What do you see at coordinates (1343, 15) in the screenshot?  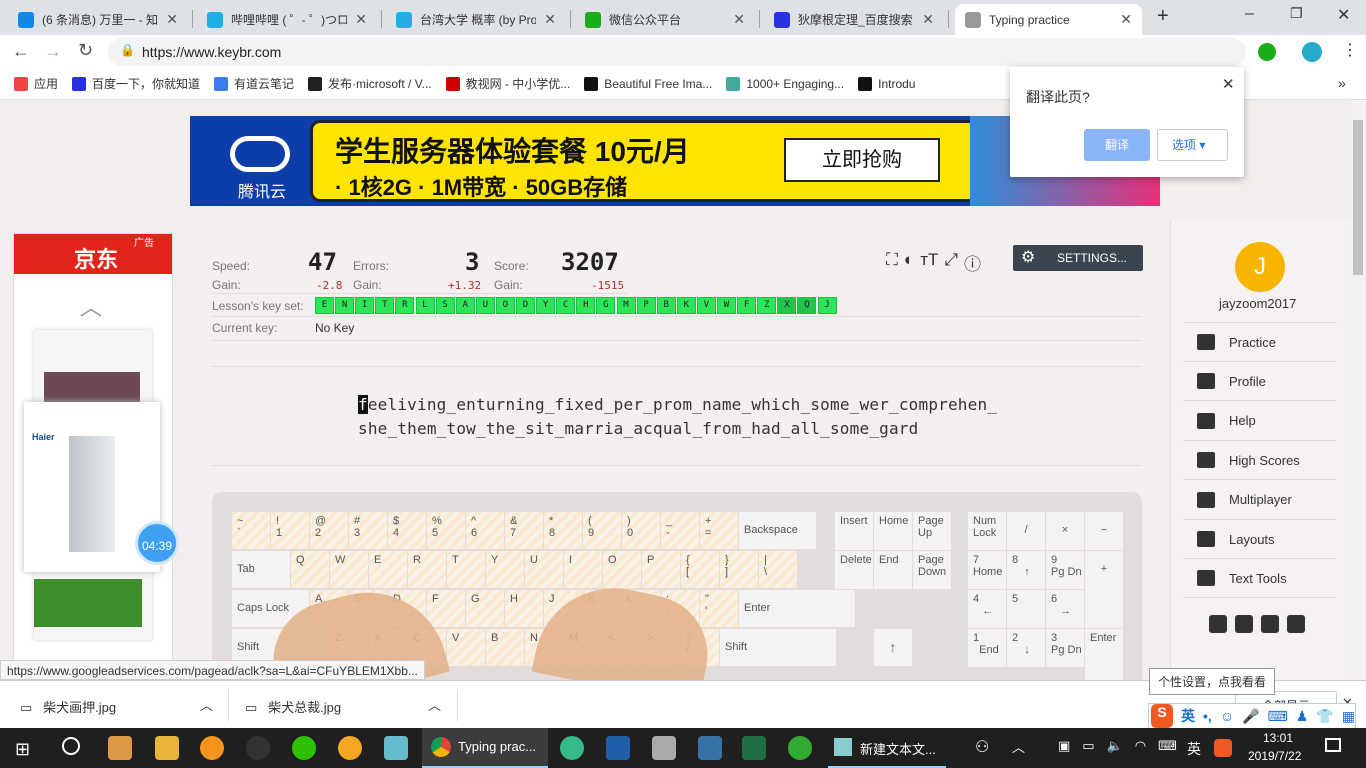 I see `close-window-button: ✕` at bounding box center [1343, 15].